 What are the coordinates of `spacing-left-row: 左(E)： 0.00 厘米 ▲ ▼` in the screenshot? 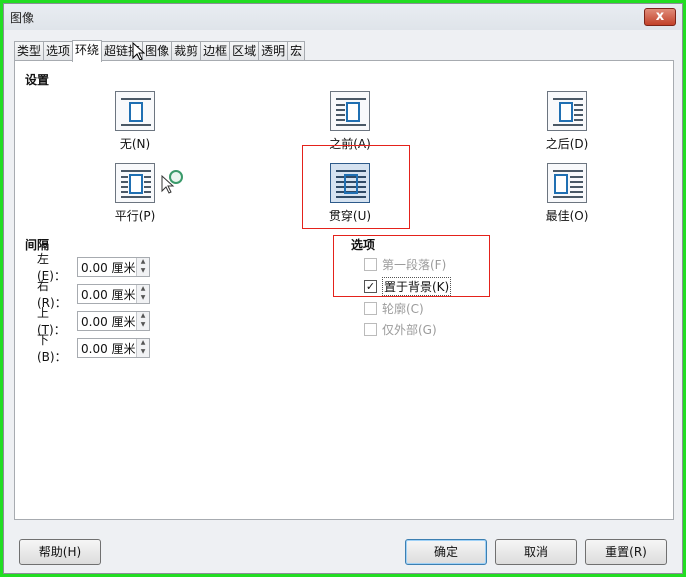 It's located at (93, 267).